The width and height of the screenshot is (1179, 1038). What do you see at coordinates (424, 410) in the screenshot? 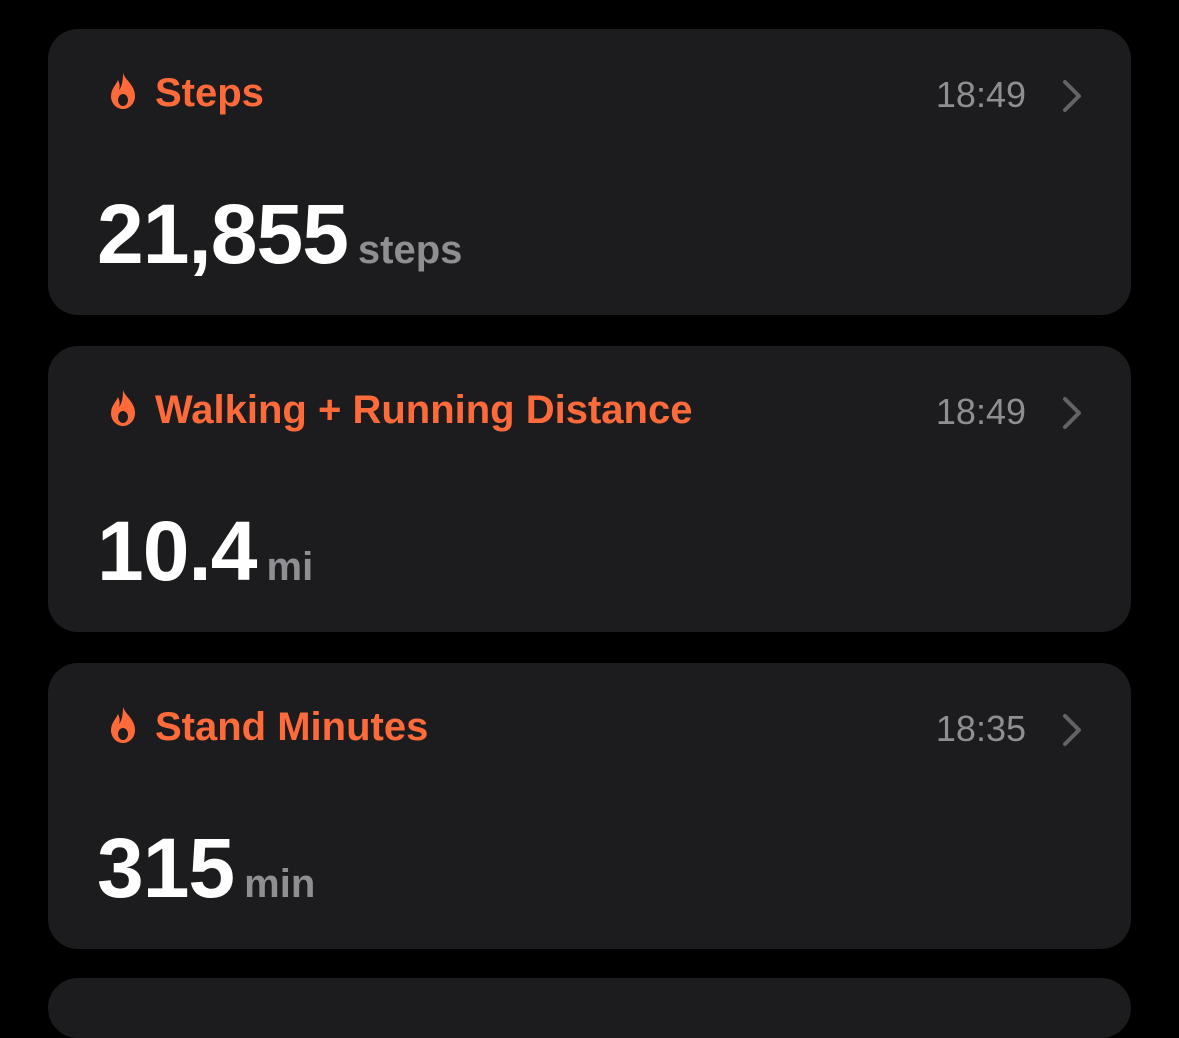
I see `card-title: Walking + Running Distance` at bounding box center [424, 410].